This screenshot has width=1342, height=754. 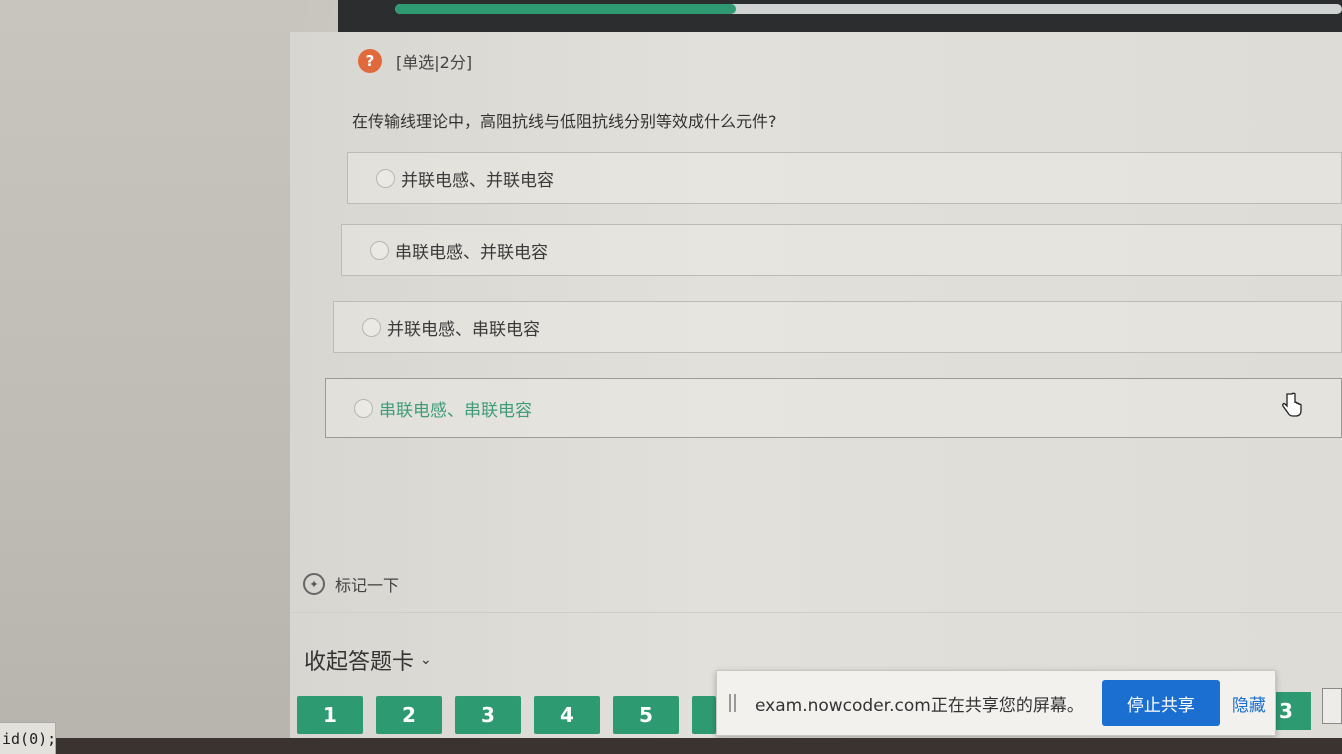 What do you see at coordinates (1160, 703) in the screenshot?
I see `stop-sharing-button: 停止共享` at bounding box center [1160, 703].